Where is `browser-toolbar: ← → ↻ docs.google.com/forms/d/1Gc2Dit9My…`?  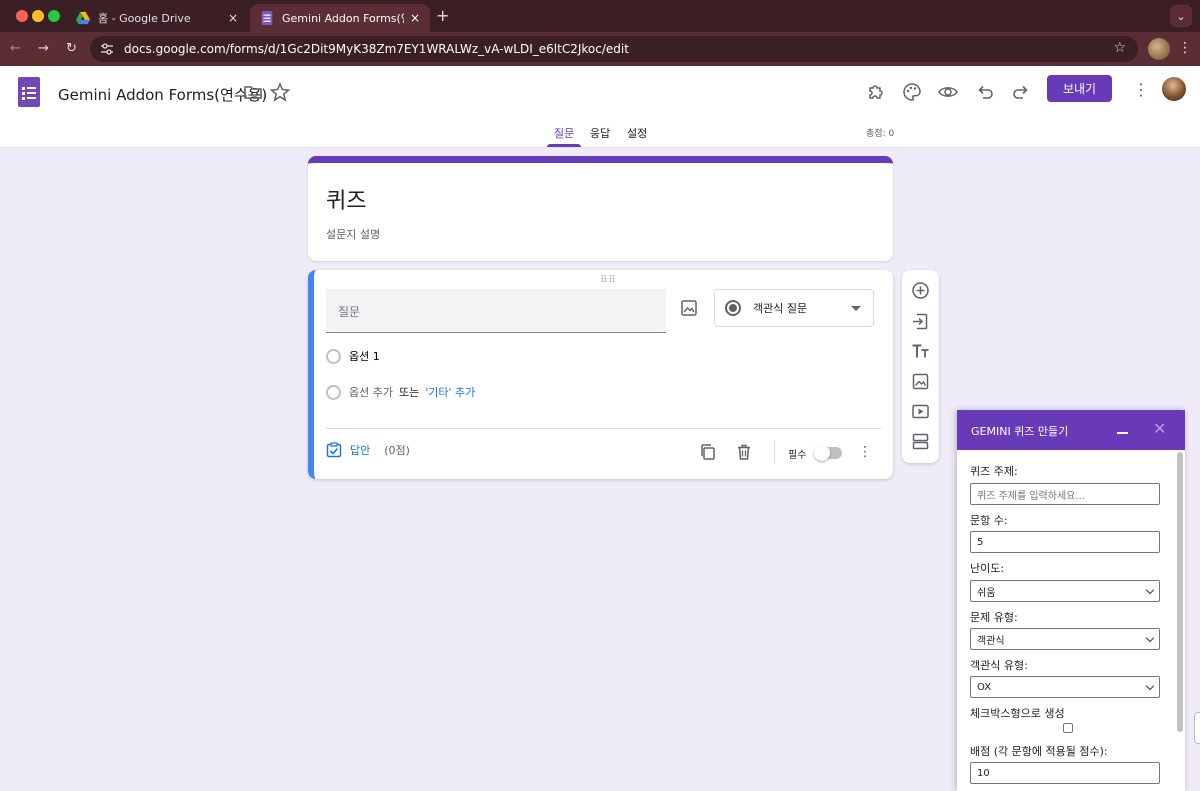
browser-toolbar: ← → ↻ docs.google.com/forms/d/1Gc2Dit9My… is located at coordinates (600, 49).